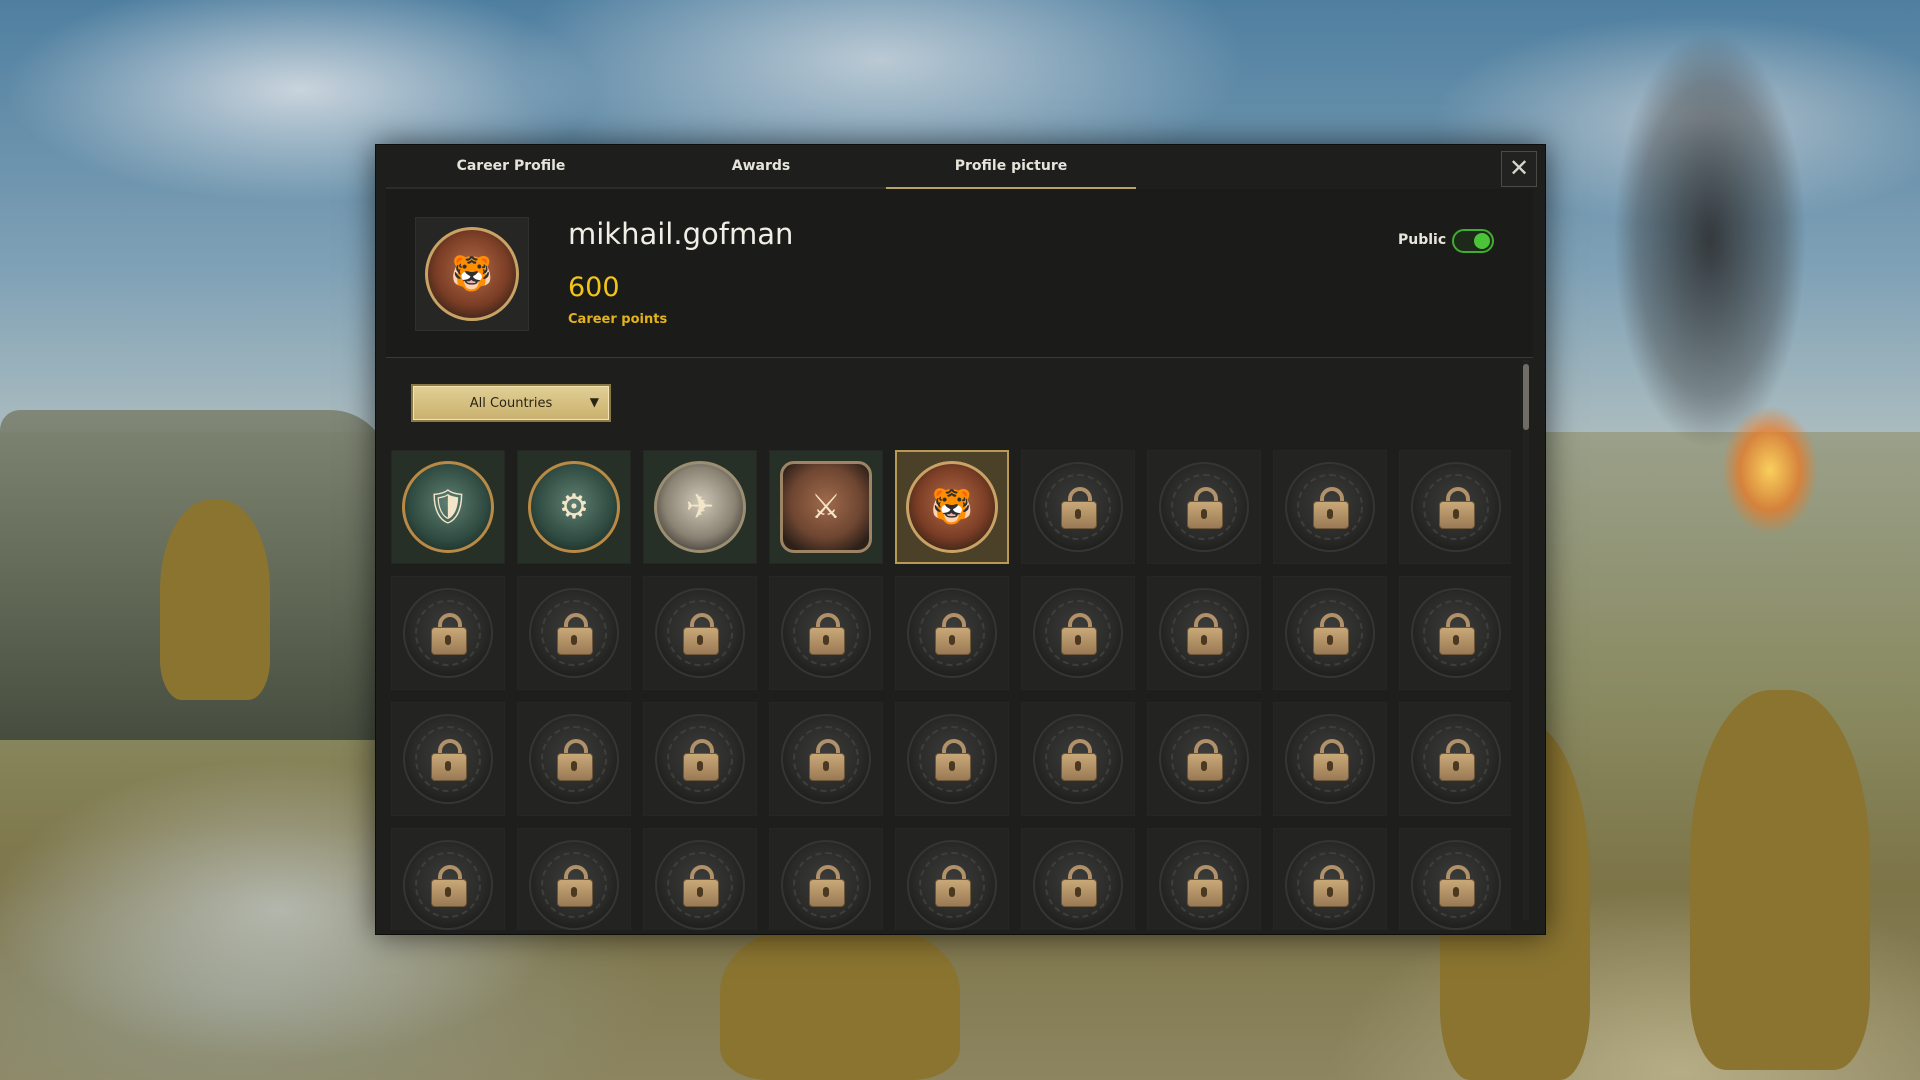 The width and height of the screenshot is (1920, 1080). I want to click on profile-picture-option: 🐯, so click(952, 507).